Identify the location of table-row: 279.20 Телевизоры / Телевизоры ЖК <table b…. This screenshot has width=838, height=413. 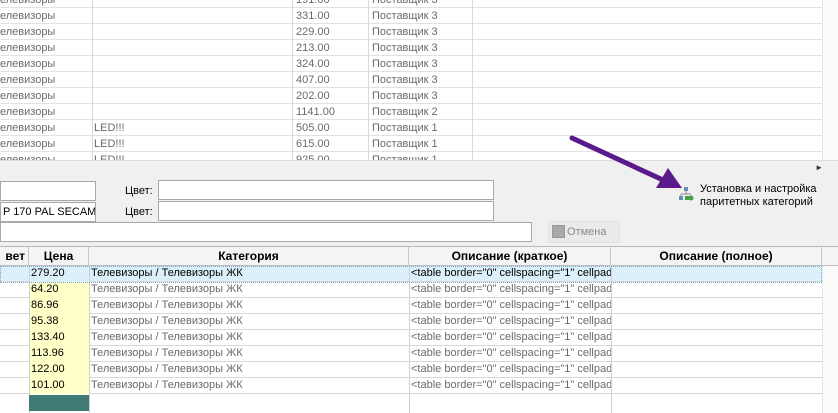
(411, 274).